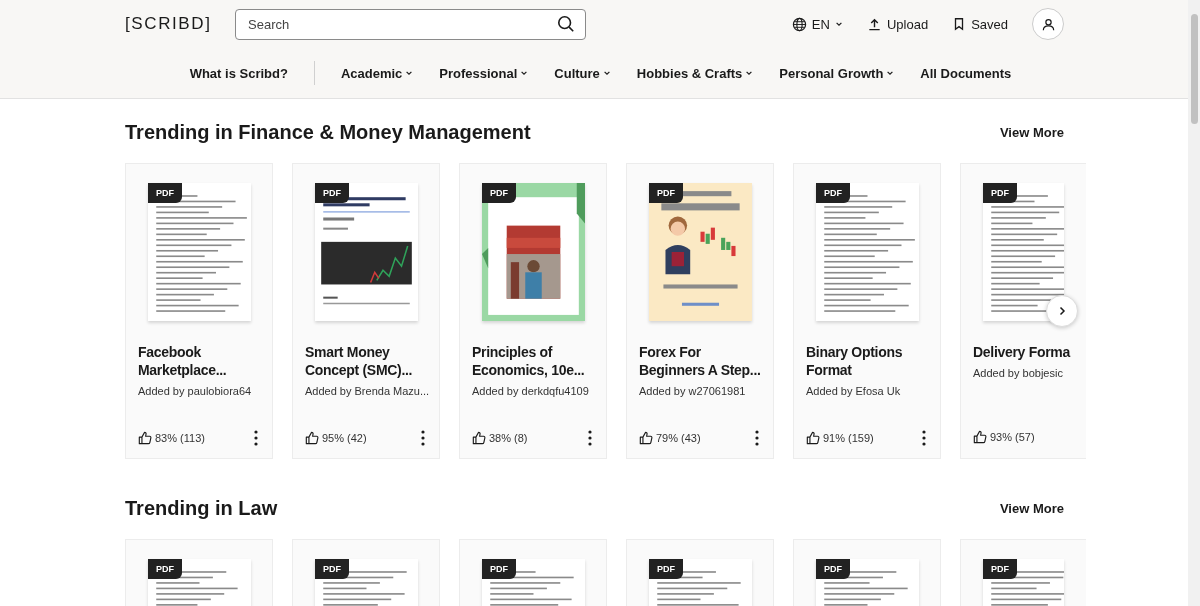  What do you see at coordinates (854, 391) in the screenshot?
I see `author-text: Added by Efosa Uk` at bounding box center [854, 391].